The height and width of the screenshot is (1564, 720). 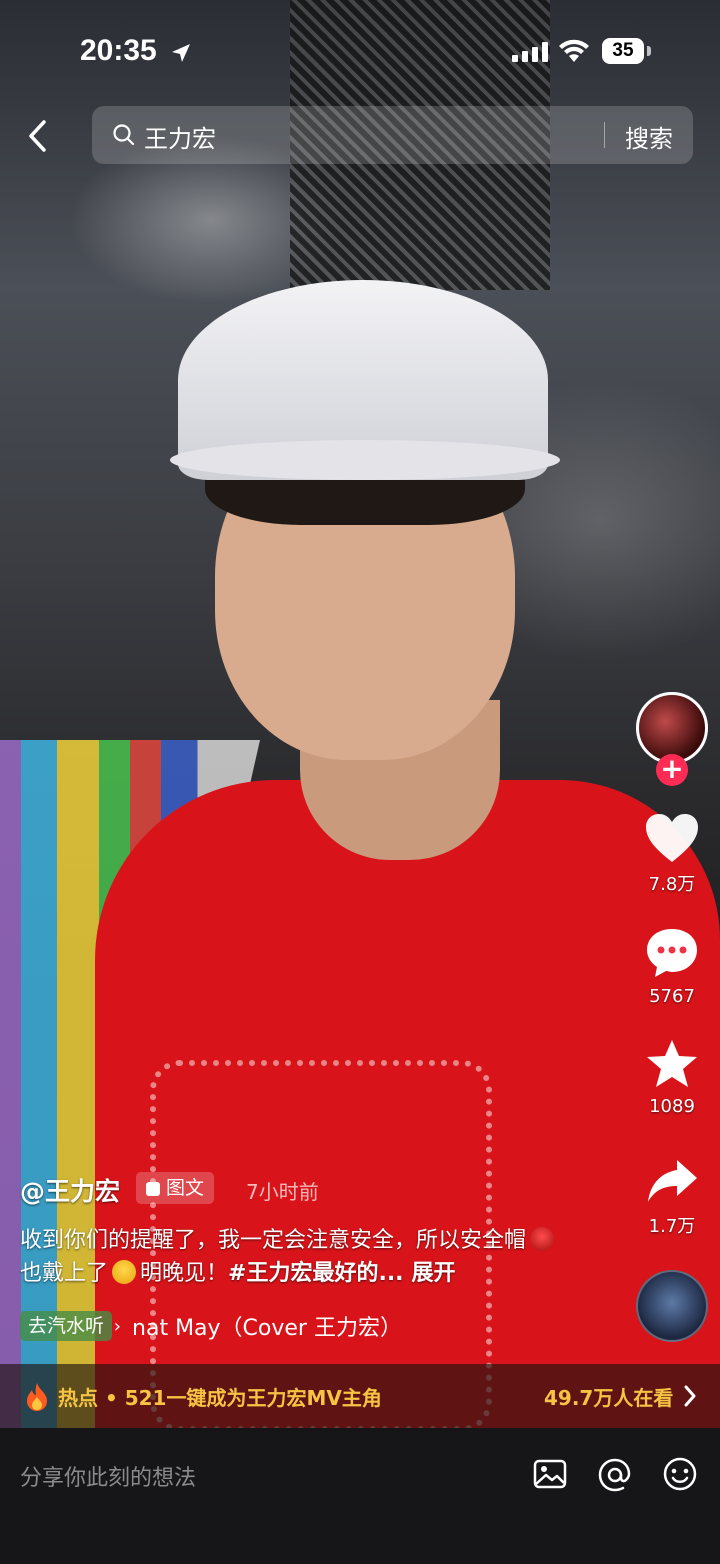 I want to click on favorite-button: 1089, so click(x=672, y=1077).